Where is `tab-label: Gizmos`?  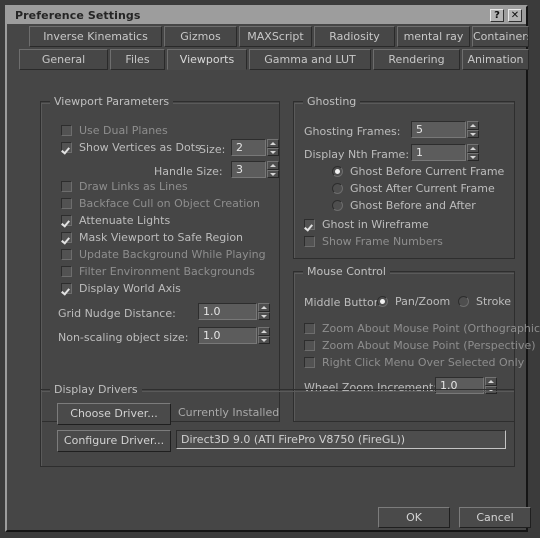 tab-label: Gizmos is located at coordinates (200, 36).